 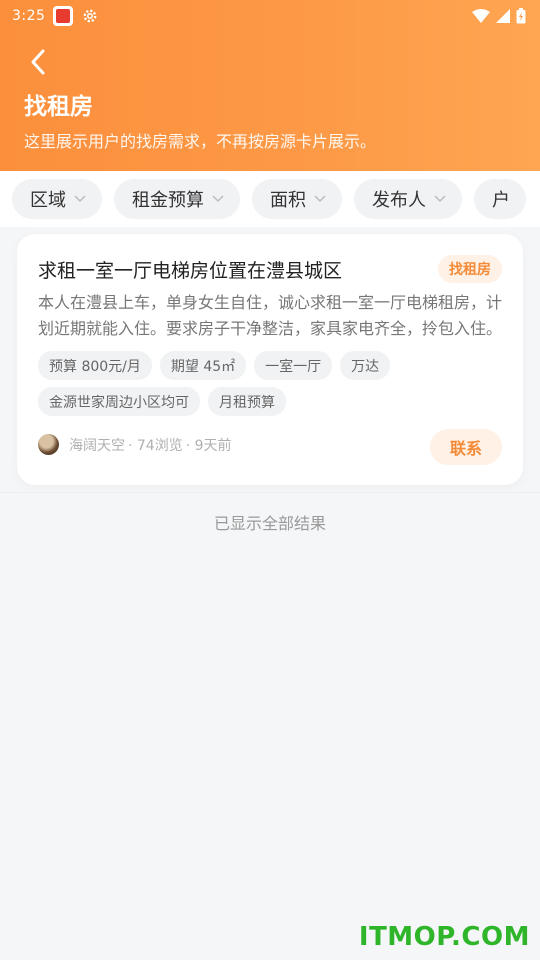 I want to click on back-button, so click(x=38, y=62).